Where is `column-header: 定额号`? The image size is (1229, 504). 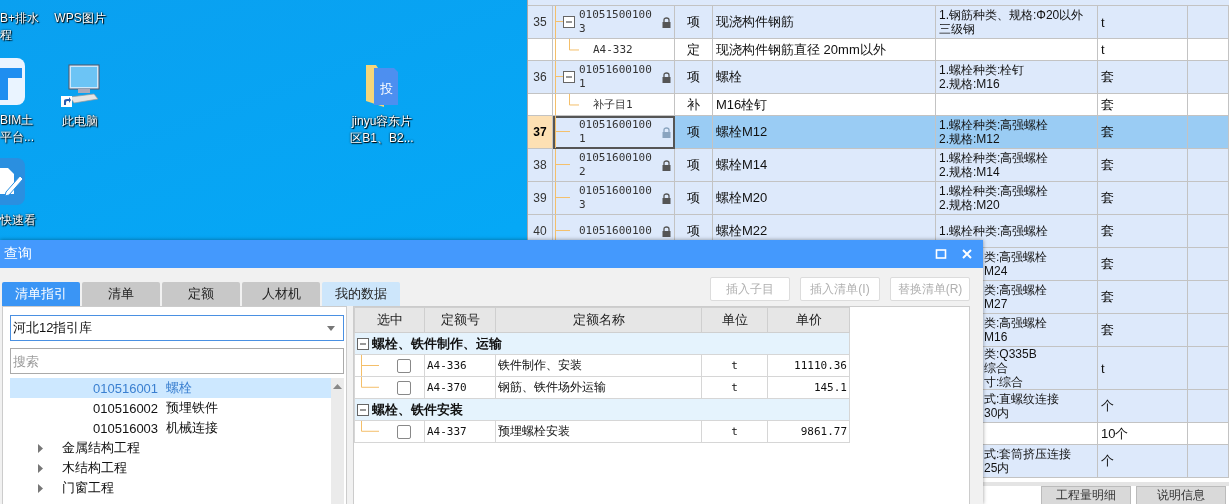 column-header: 定额号 is located at coordinates (460, 320).